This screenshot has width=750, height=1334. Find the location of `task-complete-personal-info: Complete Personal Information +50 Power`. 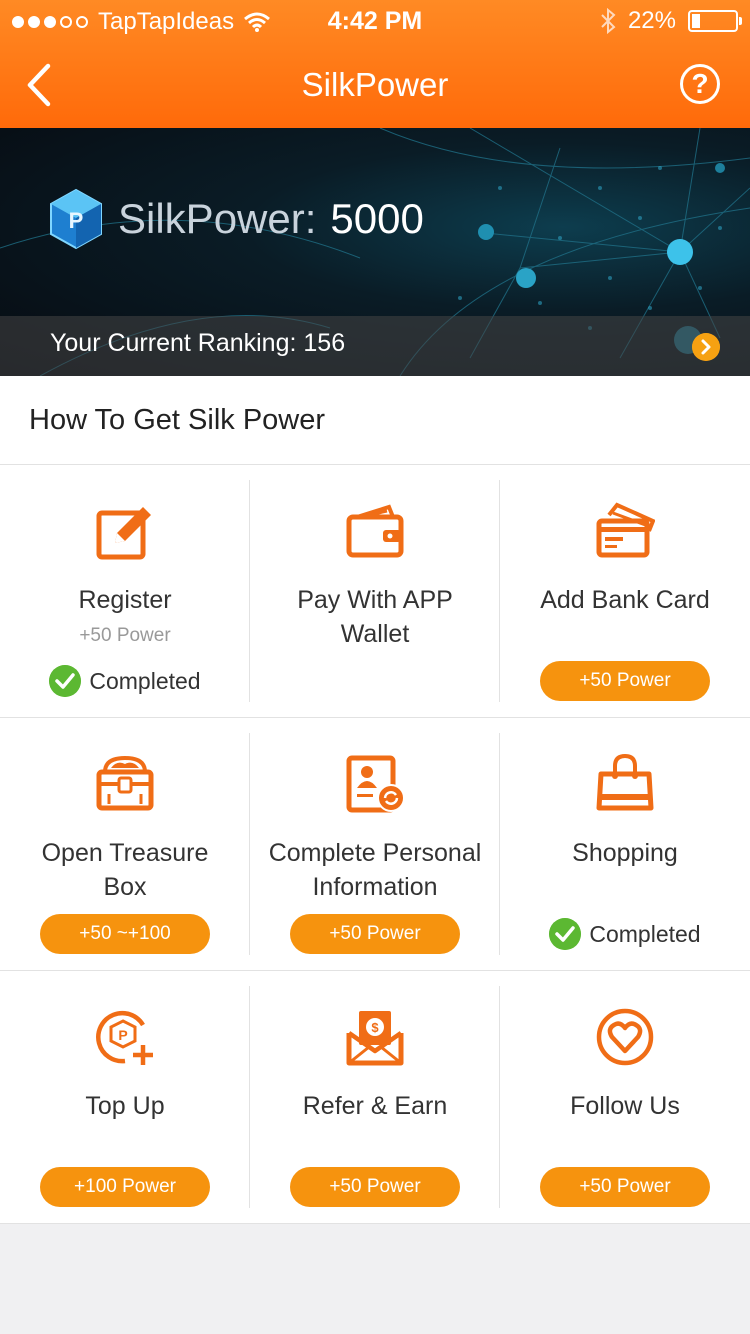

task-complete-personal-info: Complete Personal Information +50 Power is located at coordinates (375, 844).